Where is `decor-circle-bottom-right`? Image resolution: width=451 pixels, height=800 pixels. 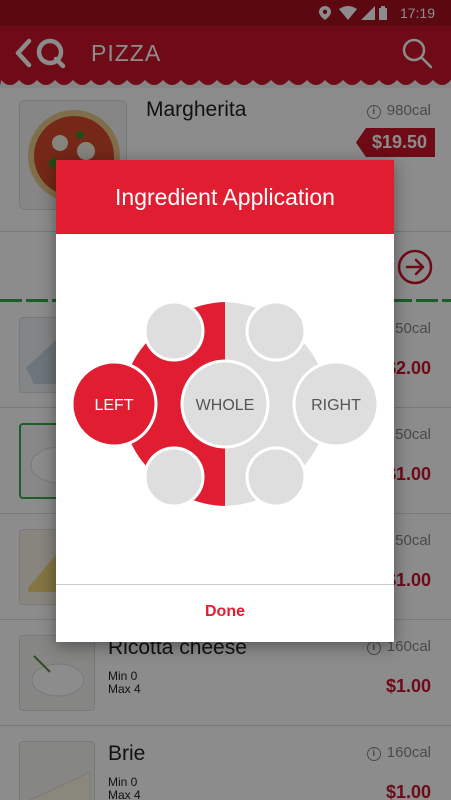 decor-circle-bottom-right is located at coordinates (276, 477).